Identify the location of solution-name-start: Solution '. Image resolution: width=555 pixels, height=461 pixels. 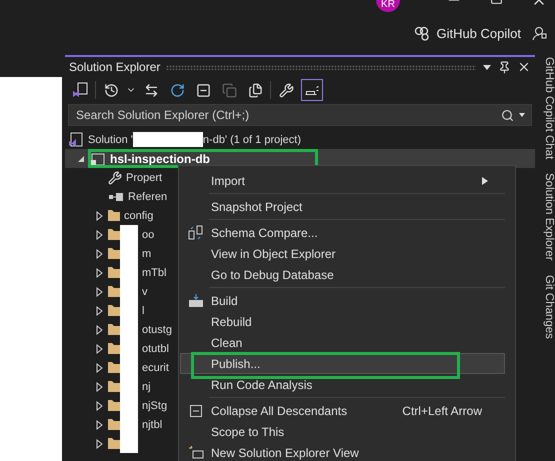
(110, 140).